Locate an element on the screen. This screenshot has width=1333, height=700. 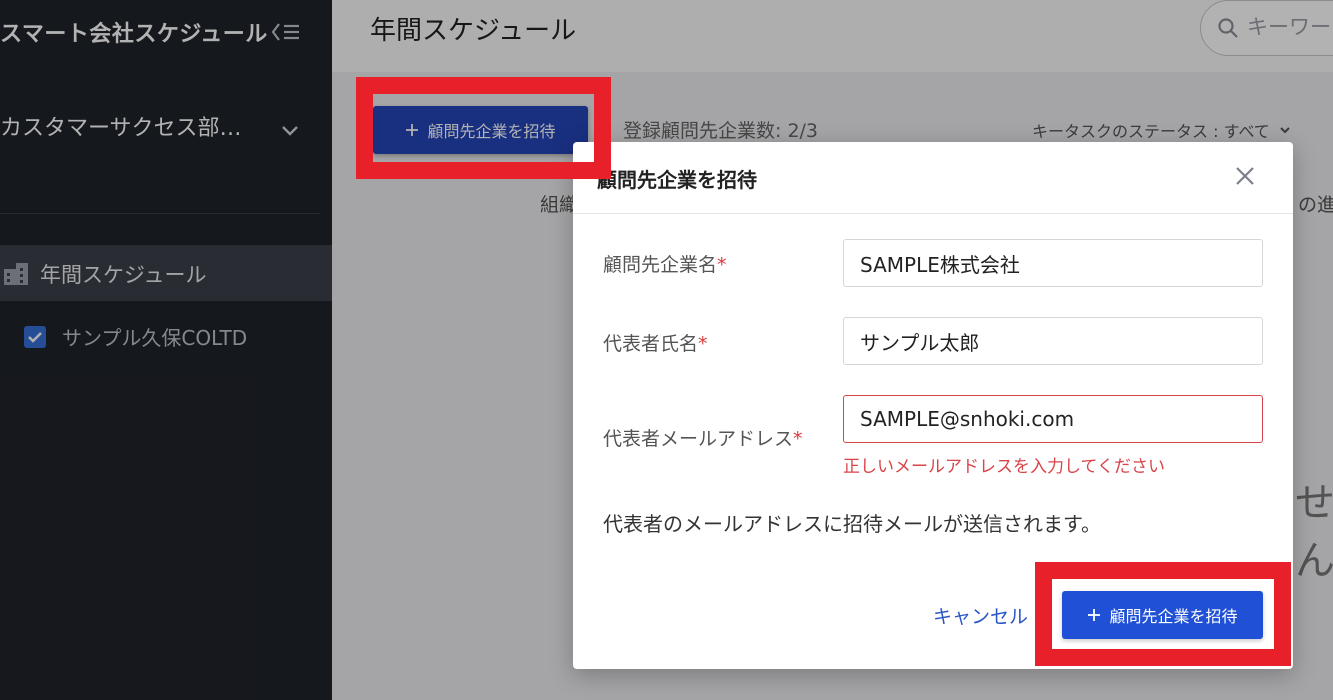
cancel-button: キャンセル is located at coordinates (980, 615).